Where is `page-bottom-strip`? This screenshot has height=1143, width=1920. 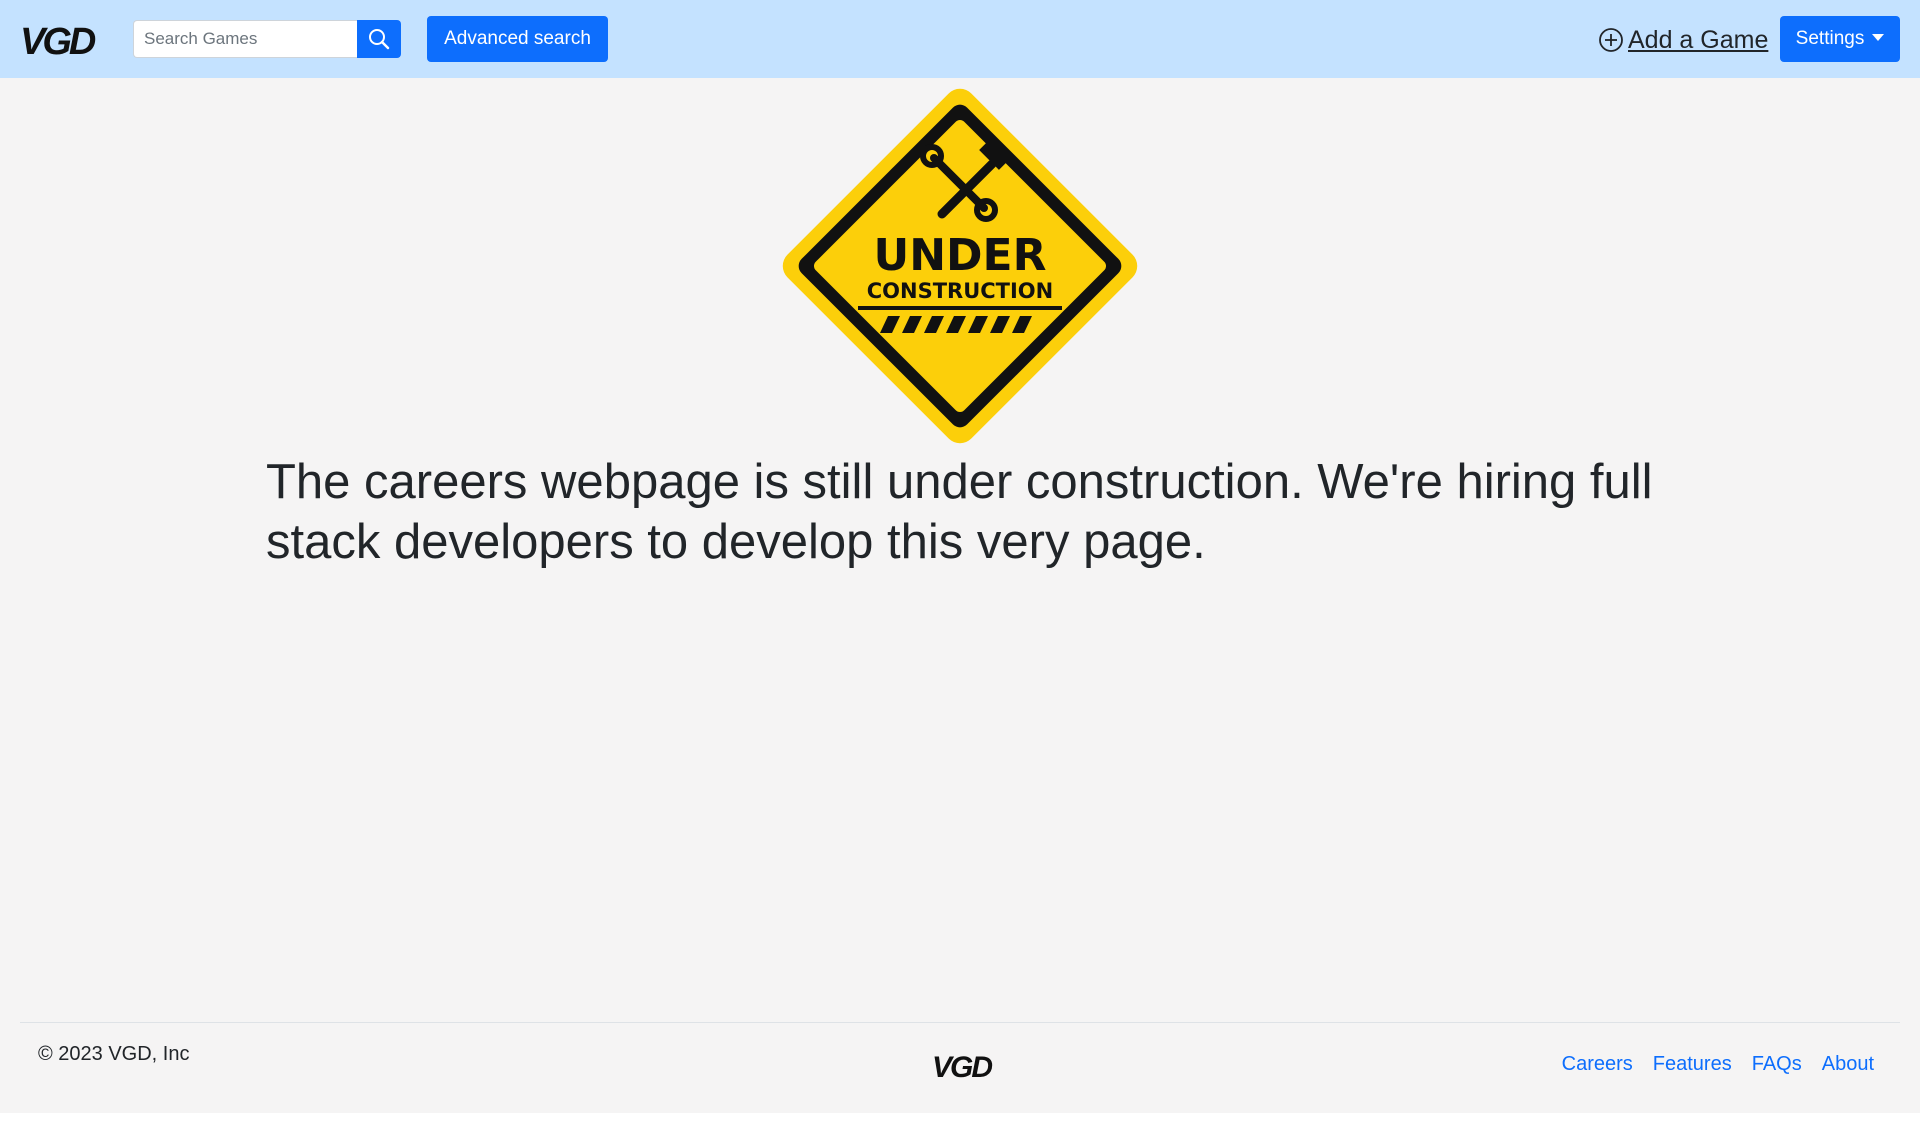
page-bottom-strip is located at coordinates (960, 1128).